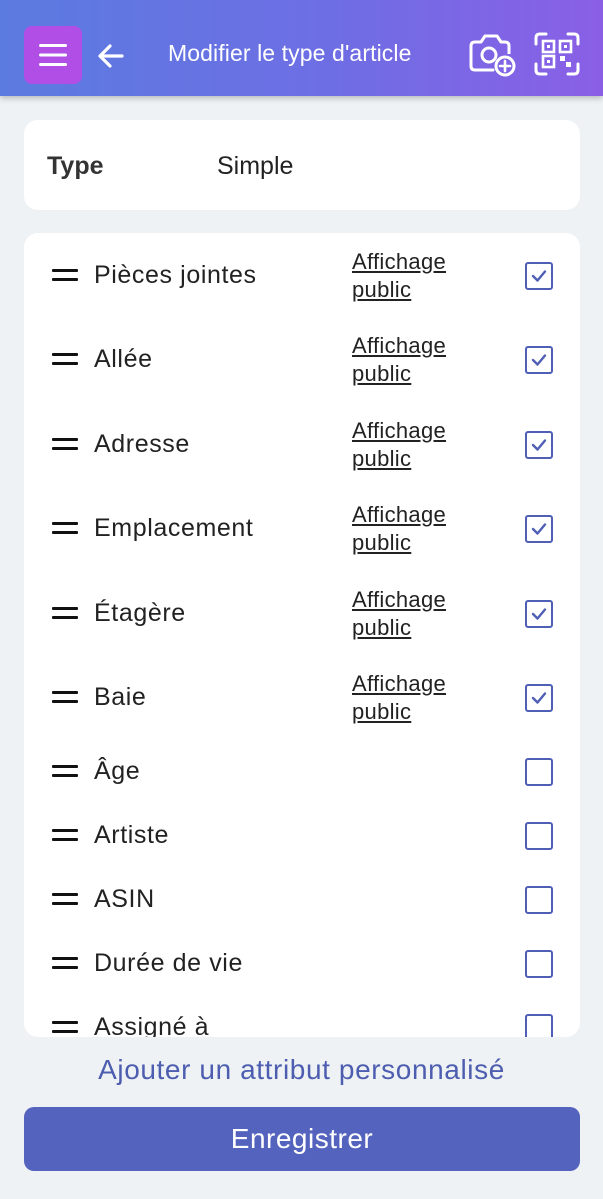  I want to click on back-button, so click(111, 56).